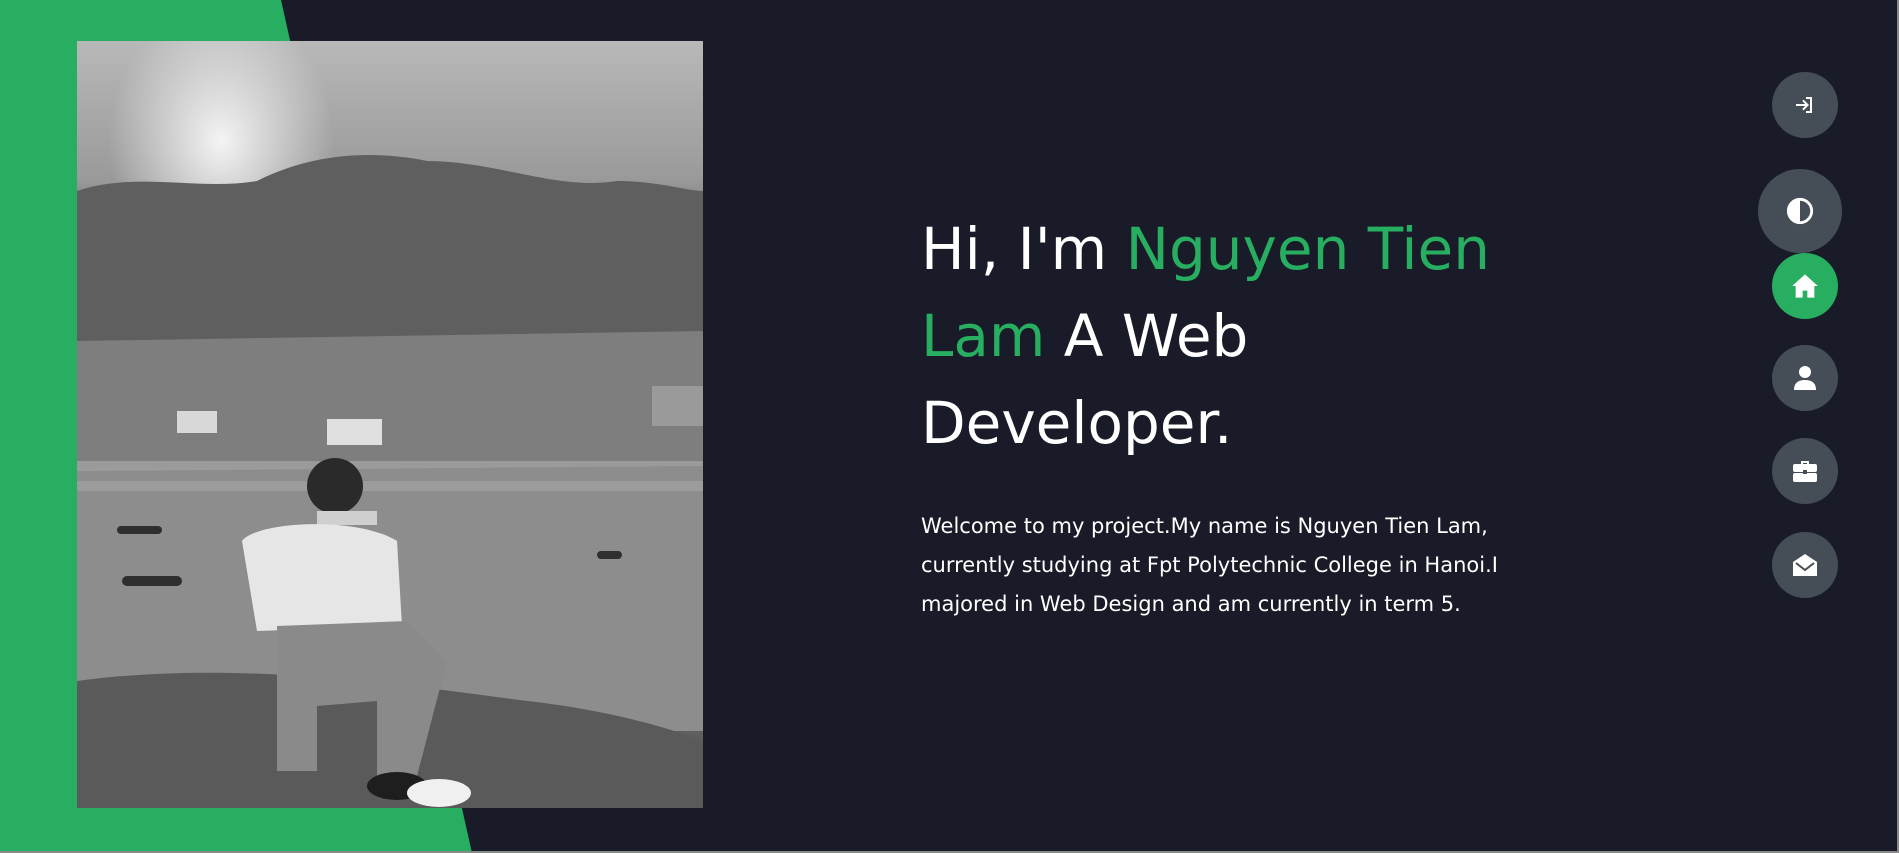 This screenshot has height=853, width=1899. I want to click on nav-contact-button, so click(1805, 565).